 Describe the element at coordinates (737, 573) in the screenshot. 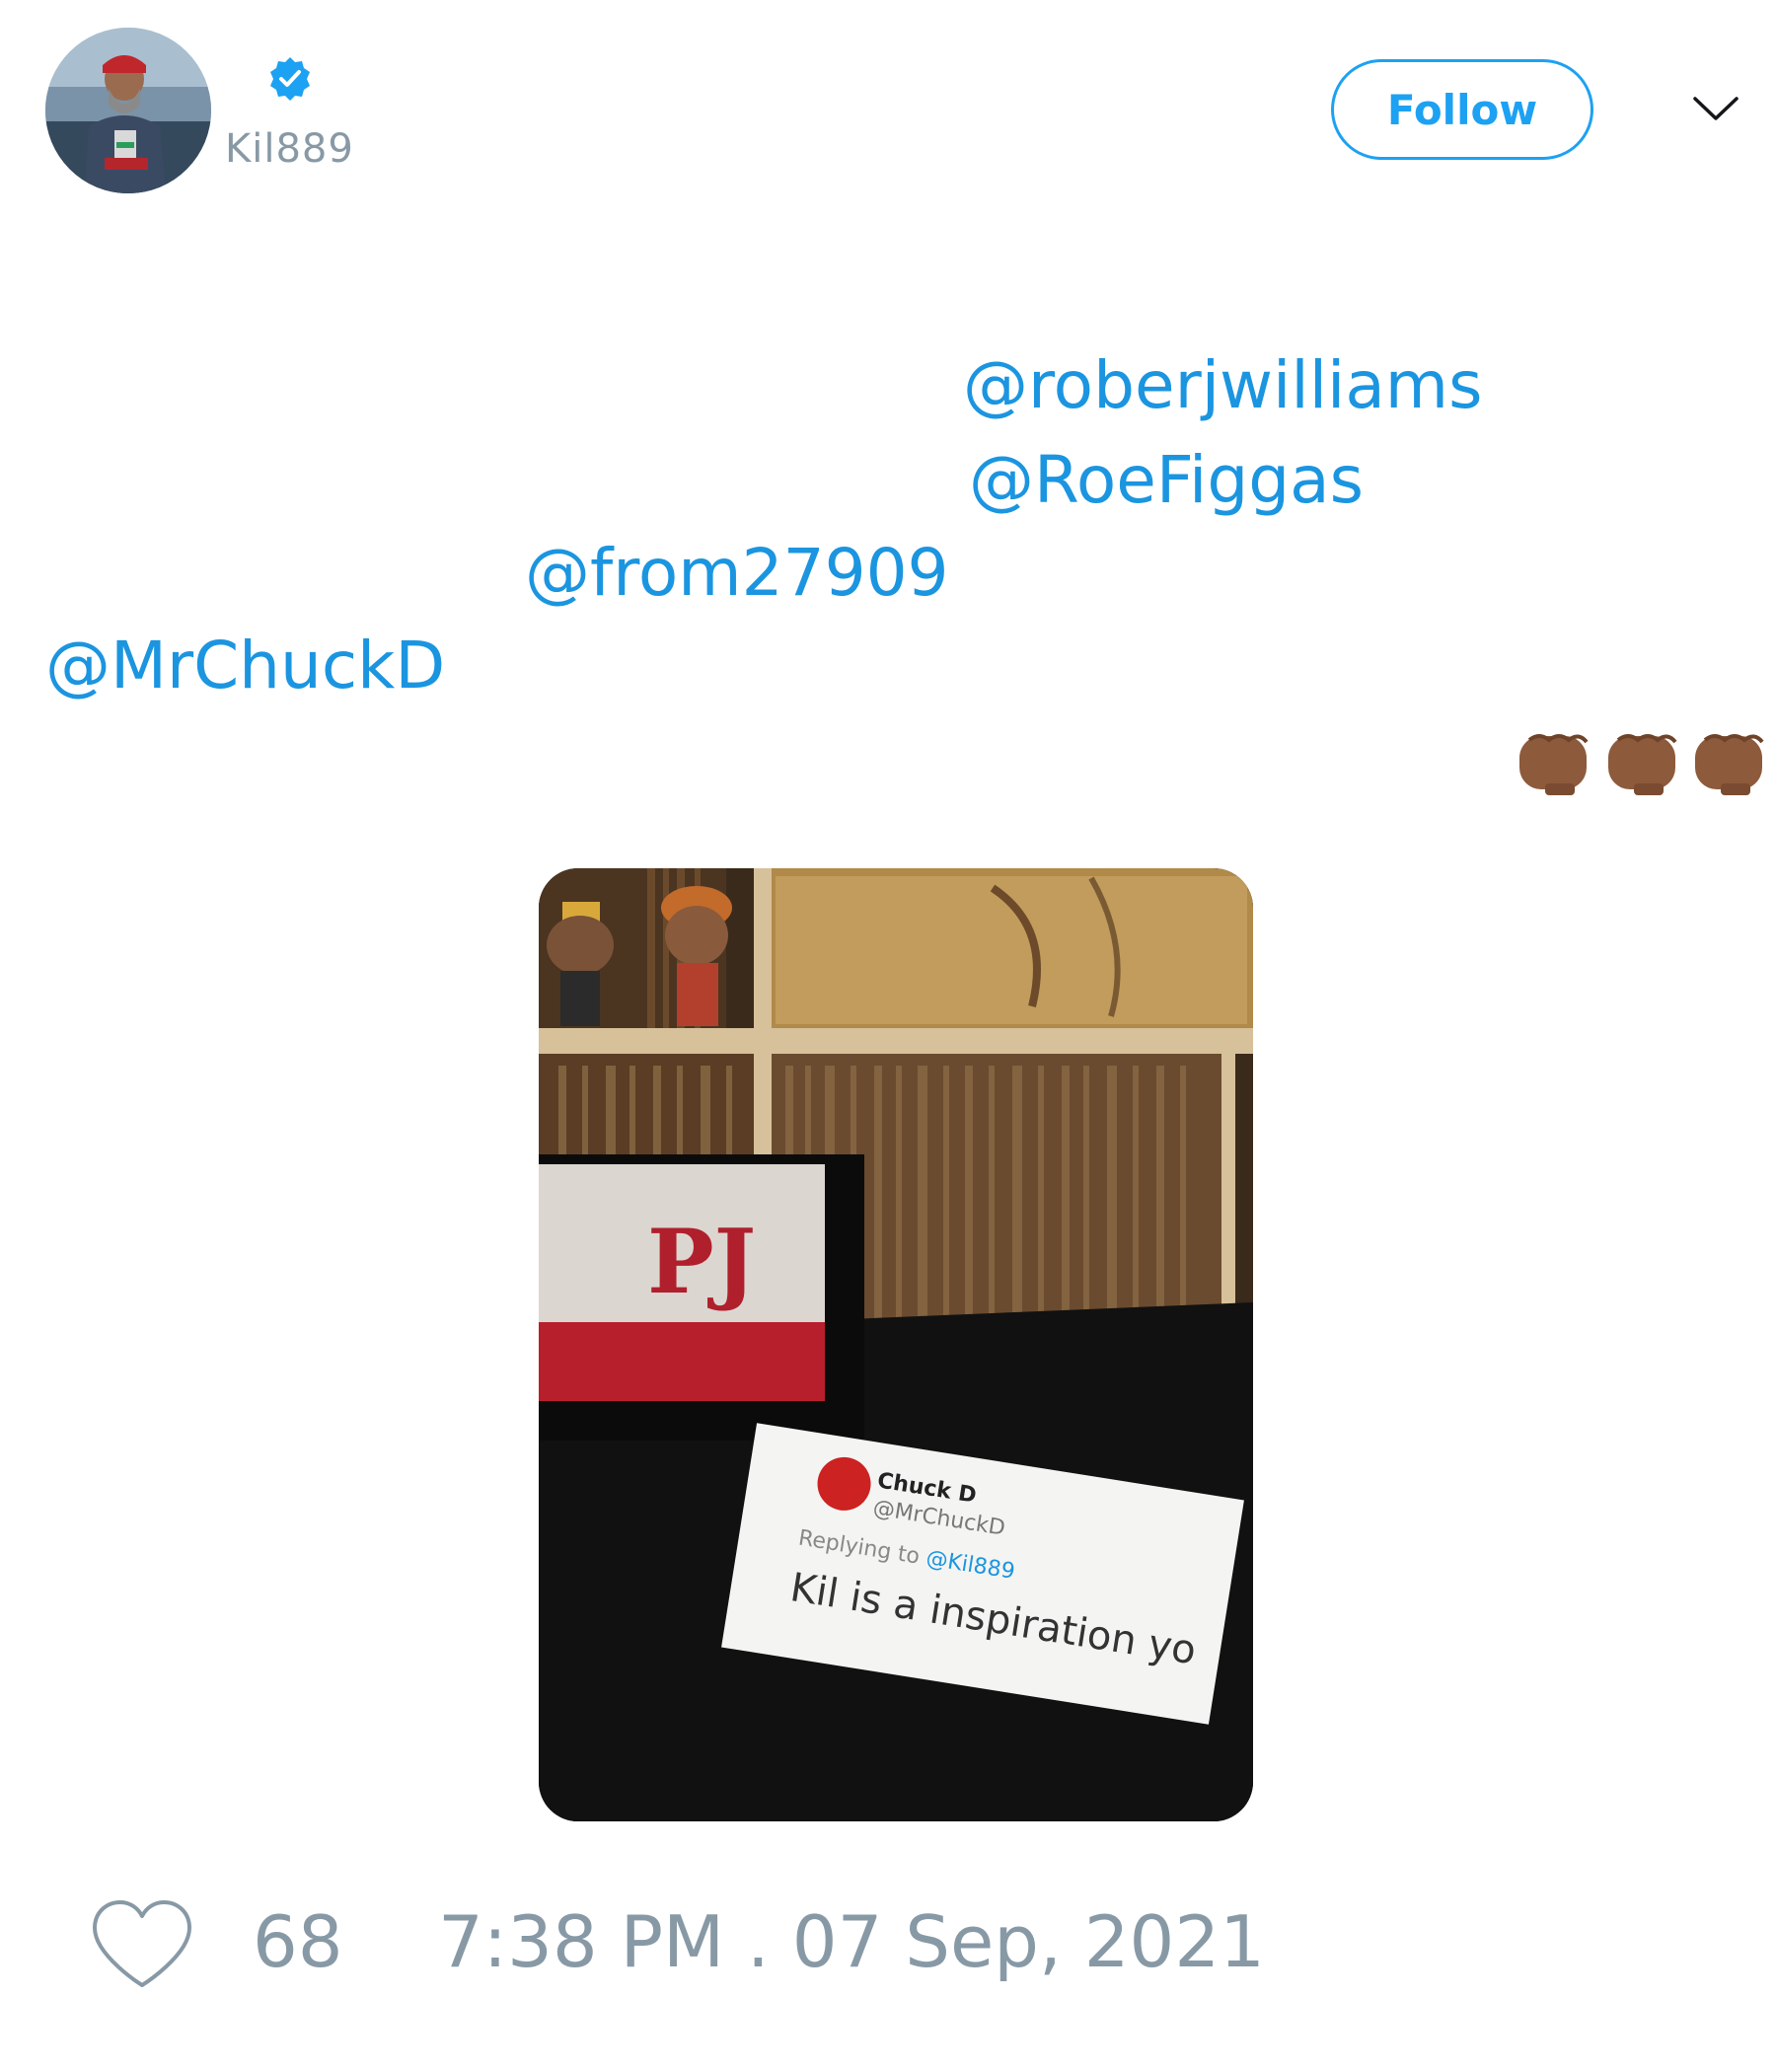

I see `mention-link: @from27909` at that location.